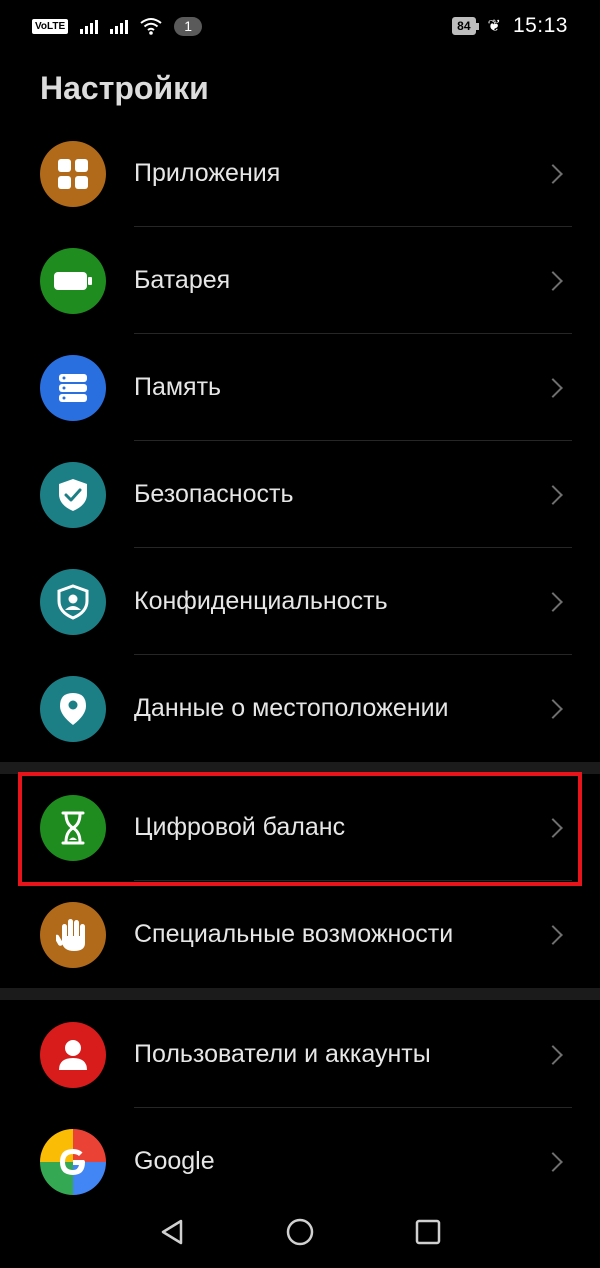 Image resolution: width=600 pixels, height=1268 pixels. I want to click on settings-item-users-accounts: Пользователи и аккаунты, so click(300, 1054).